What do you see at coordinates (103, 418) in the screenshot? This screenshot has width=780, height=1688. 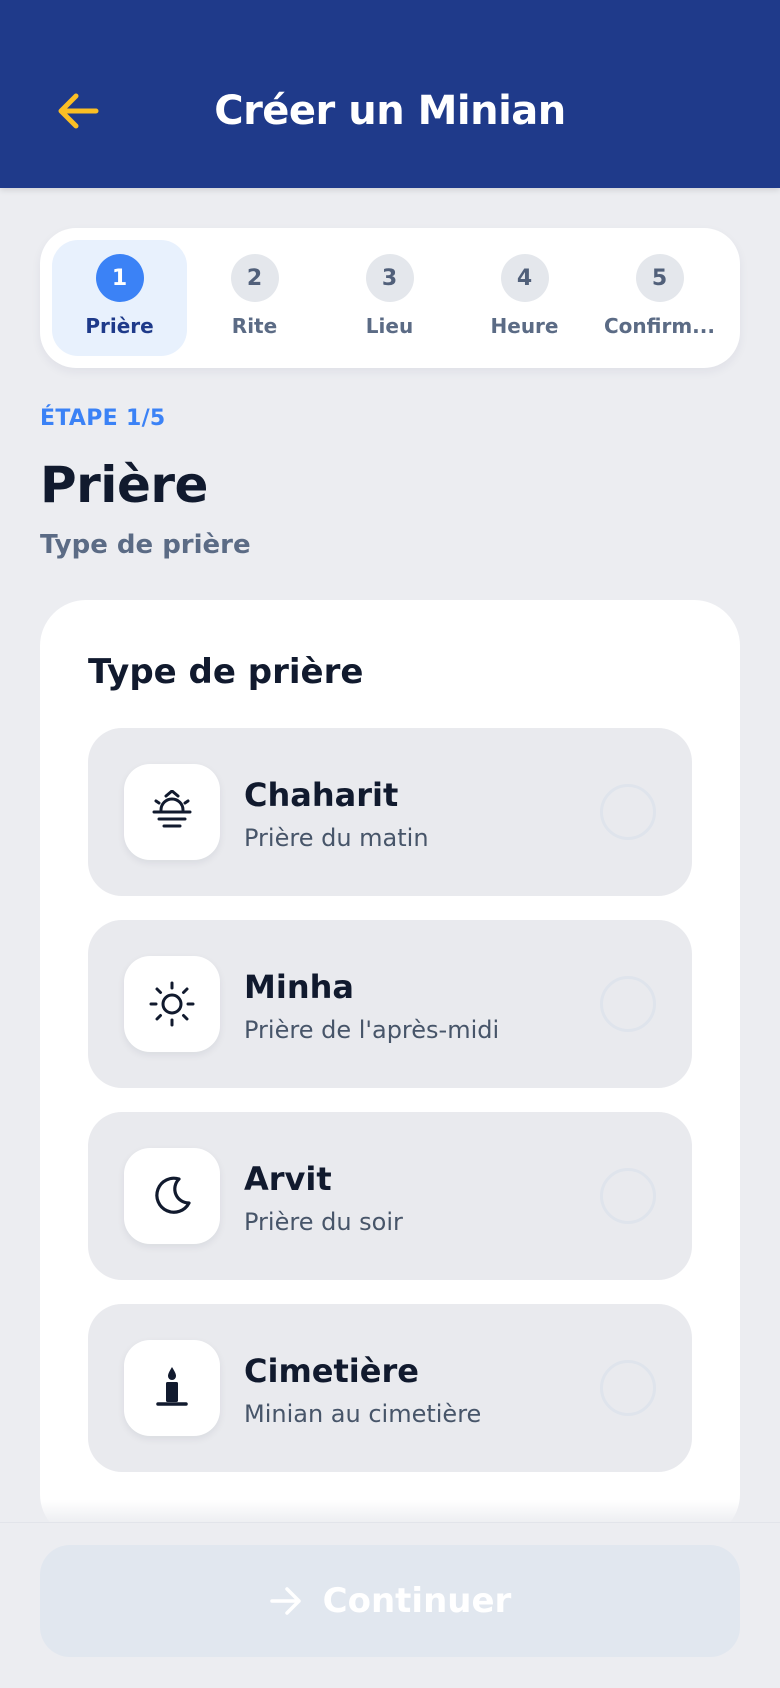 I see `step-indicator: ÉTAPE 1/5` at bounding box center [103, 418].